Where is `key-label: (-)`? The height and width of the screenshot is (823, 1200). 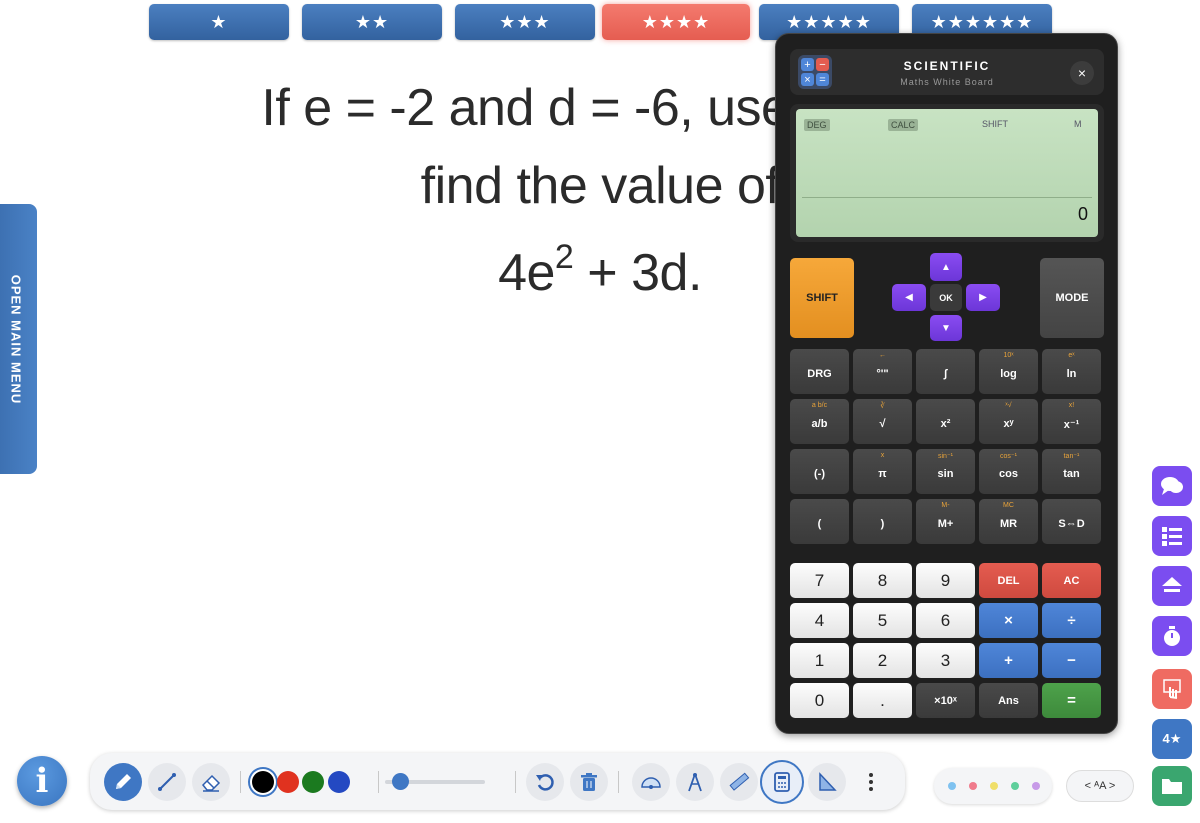
key-label: (-) is located at coordinates (819, 474).